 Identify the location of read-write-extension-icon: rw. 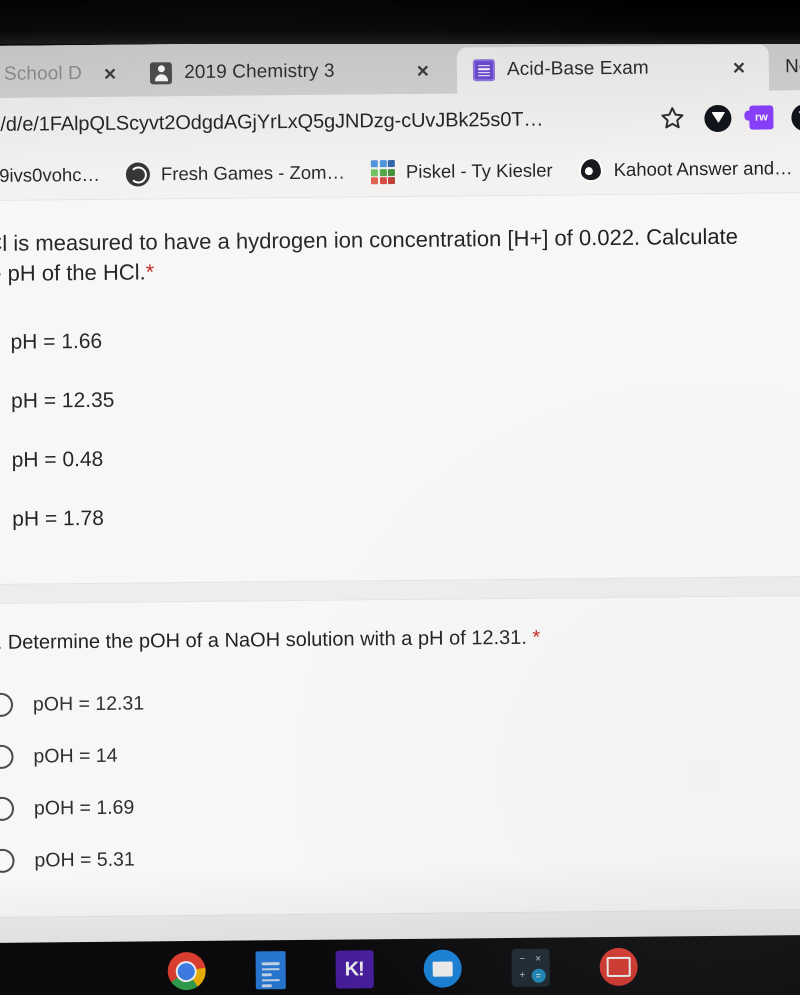
(761, 117).